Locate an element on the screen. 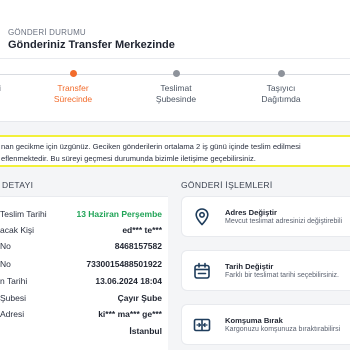 This screenshot has width=350, height=350. divider is located at coordinates (175, 58).